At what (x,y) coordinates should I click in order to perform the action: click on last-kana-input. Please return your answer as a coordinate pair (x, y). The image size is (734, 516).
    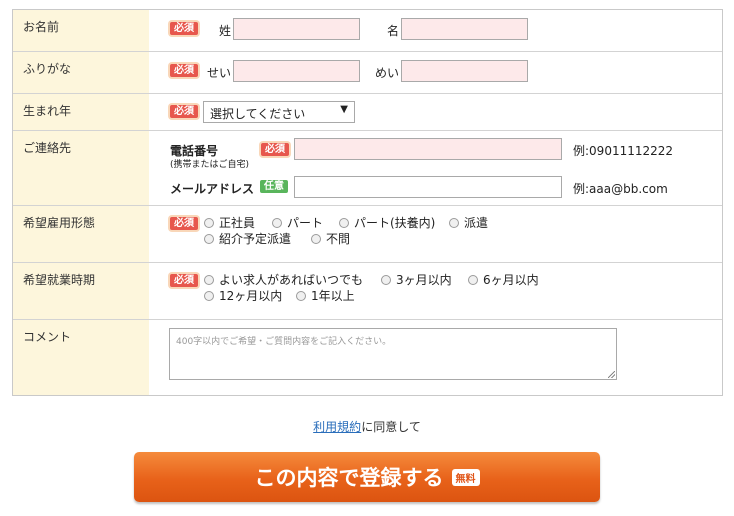
    Looking at the image, I should click on (296, 71).